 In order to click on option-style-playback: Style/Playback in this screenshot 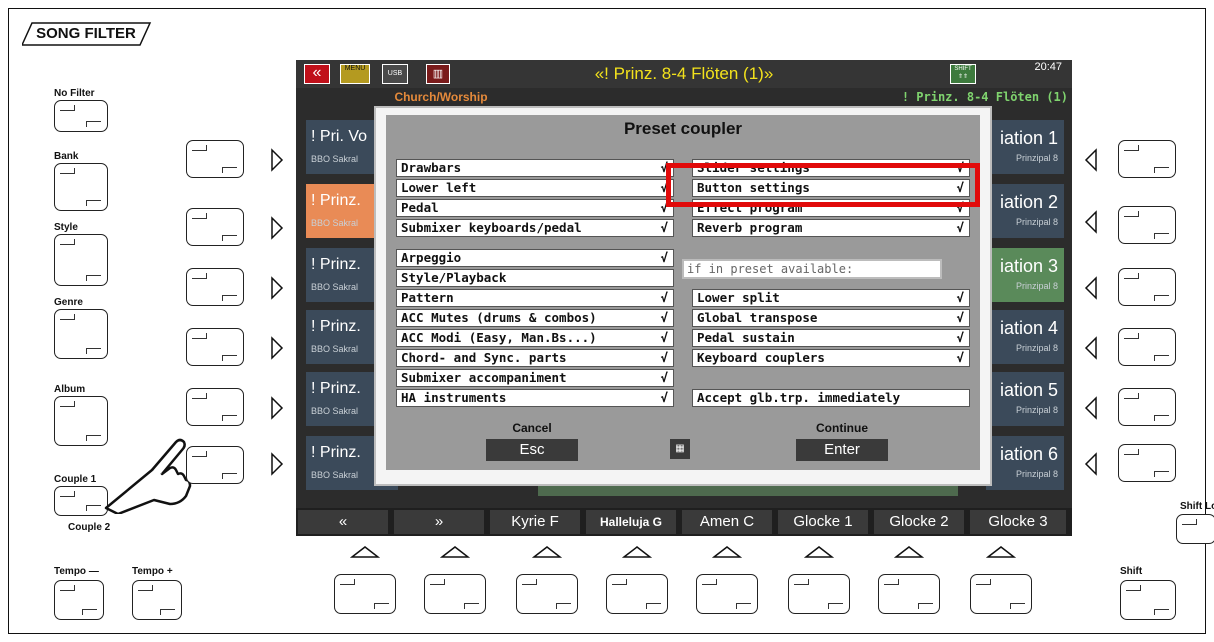, I will do `click(535, 278)`.